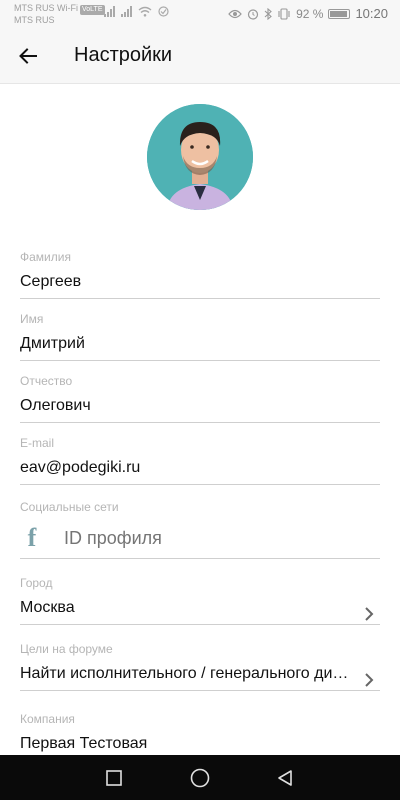 This screenshot has height=800, width=400. Describe the element at coordinates (163, 11) in the screenshot. I see `data-saver-icon` at that location.